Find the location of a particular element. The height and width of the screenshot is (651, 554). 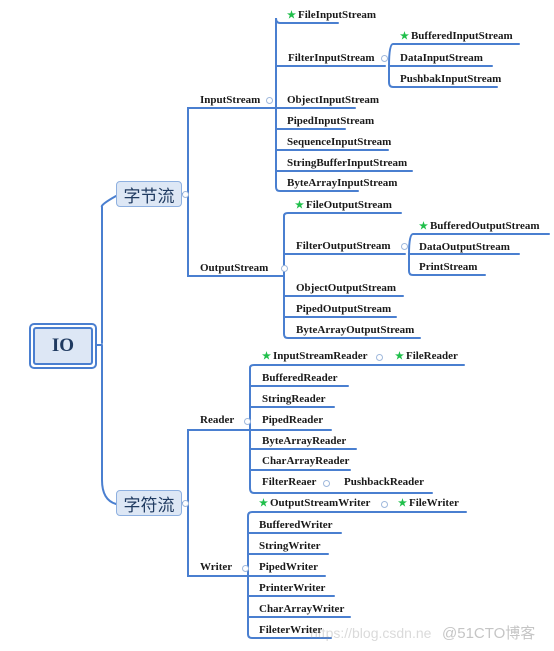

node-datainputstream: DataInputStream is located at coordinates (441, 58).